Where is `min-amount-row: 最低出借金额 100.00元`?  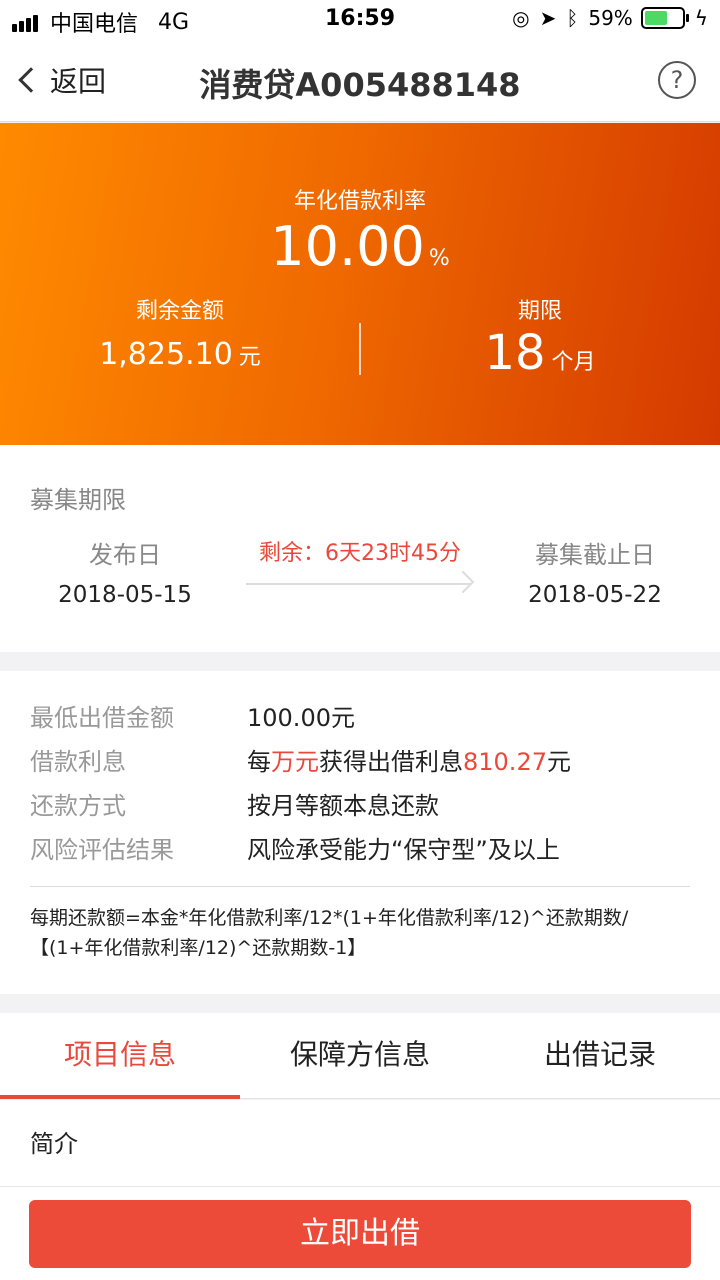
min-amount-row: 最低出借金额 100.00元 is located at coordinates (360, 715).